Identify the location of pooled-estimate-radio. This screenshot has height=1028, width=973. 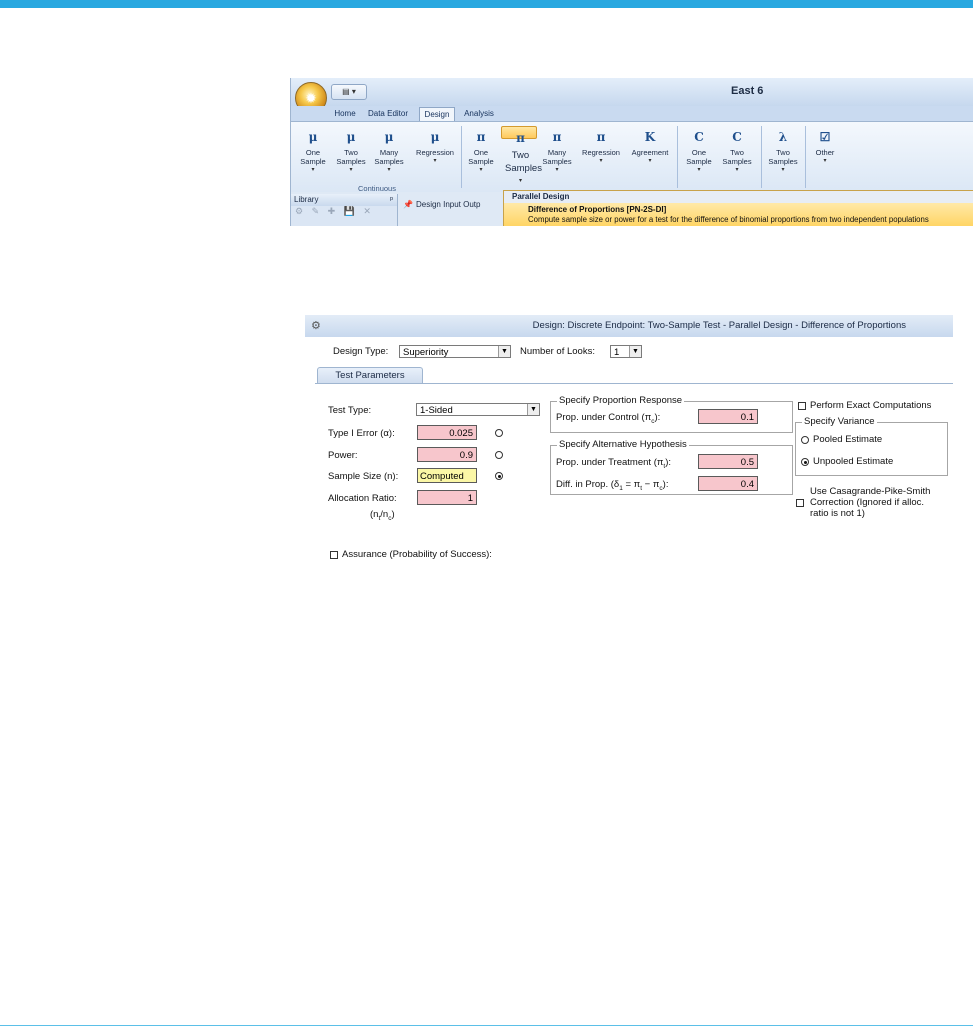
(805, 440).